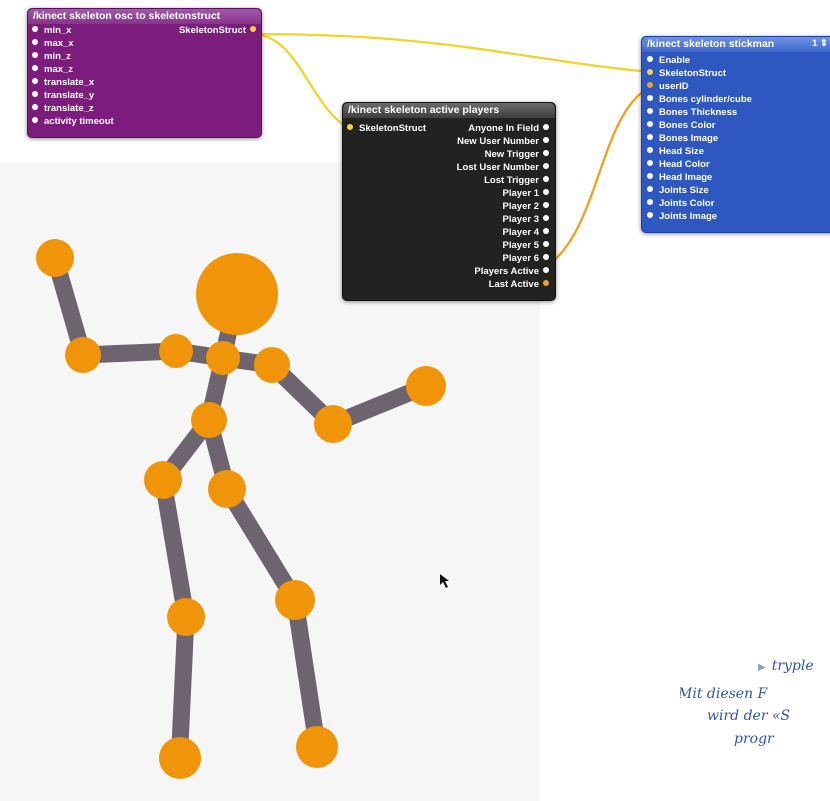 This screenshot has width=830, height=801. I want to click on output-port-new-trigger: New Trigger, so click(517, 155).